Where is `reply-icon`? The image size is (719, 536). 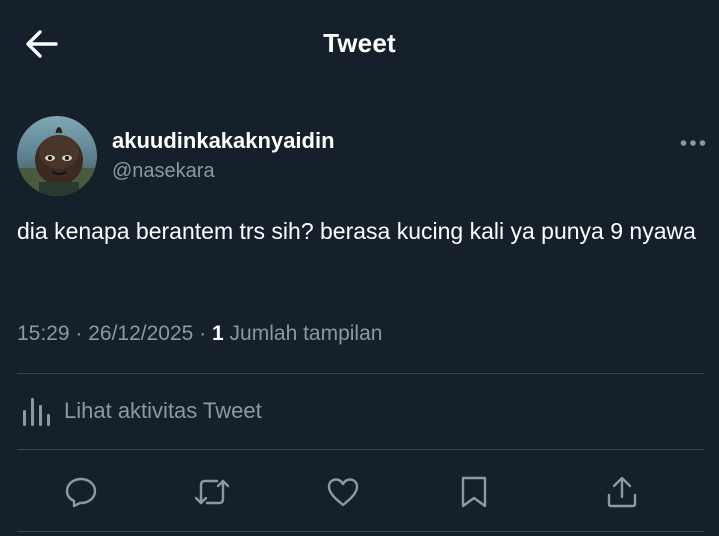
reply-icon is located at coordinates (81, 492).